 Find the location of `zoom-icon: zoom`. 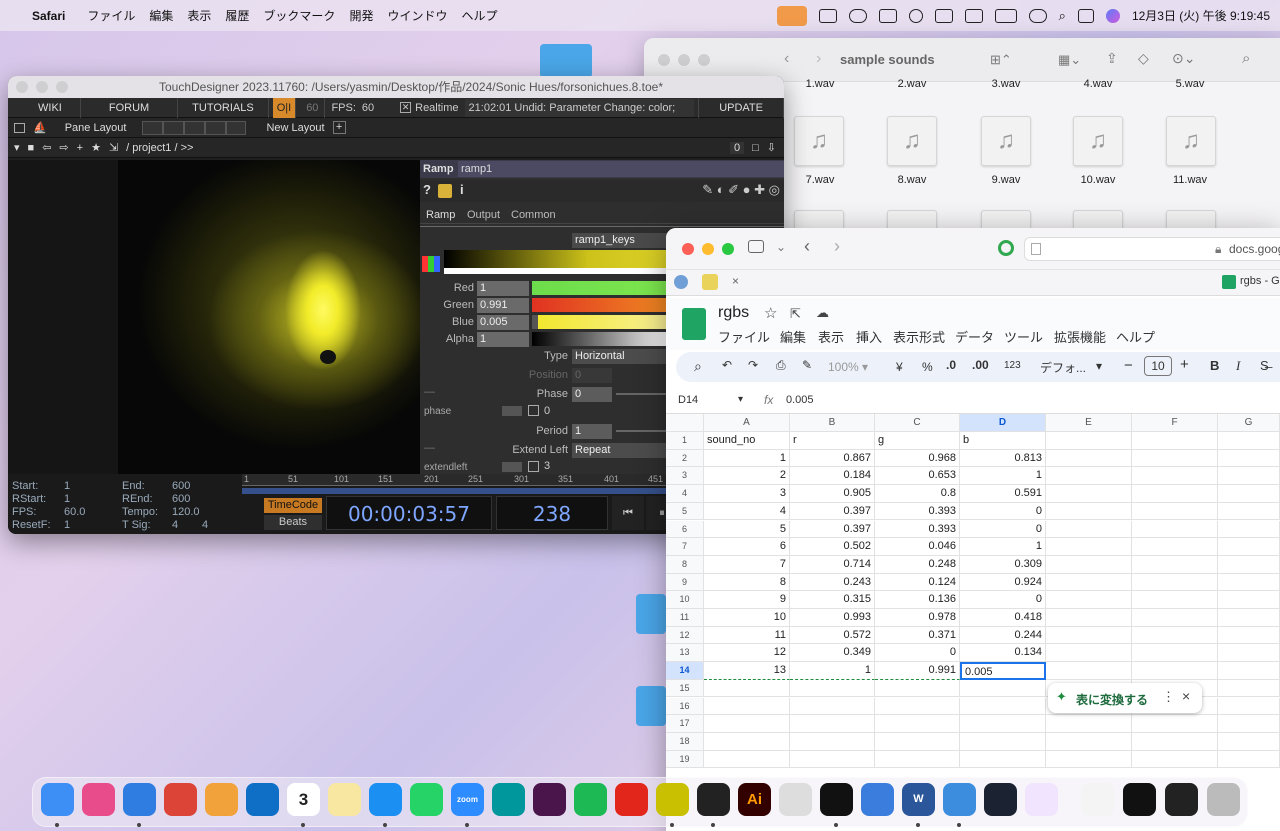

zoom-icon: zoom is located at coordinates (467, 799).